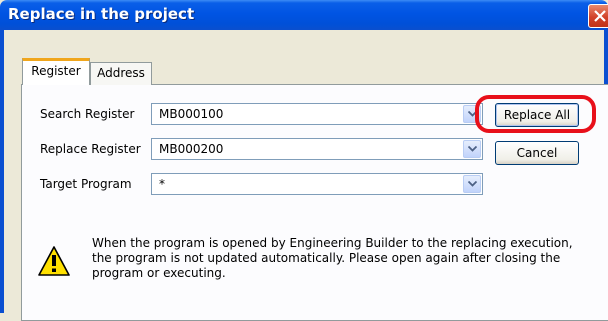 The width and height of the screenshot is (608, 321). Describe the element at coordinates (535, 114) in the screenshot. I see `highlight-annotation` at that location.